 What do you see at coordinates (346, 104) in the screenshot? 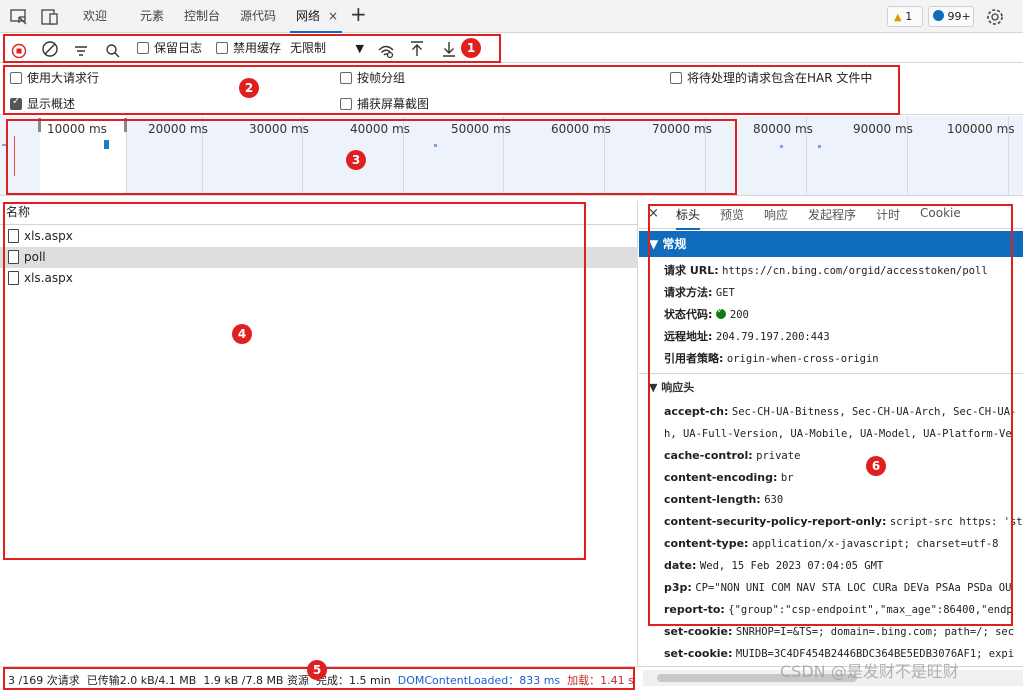
I see `capture-screenshots-box` at bounding box center [346, 104].